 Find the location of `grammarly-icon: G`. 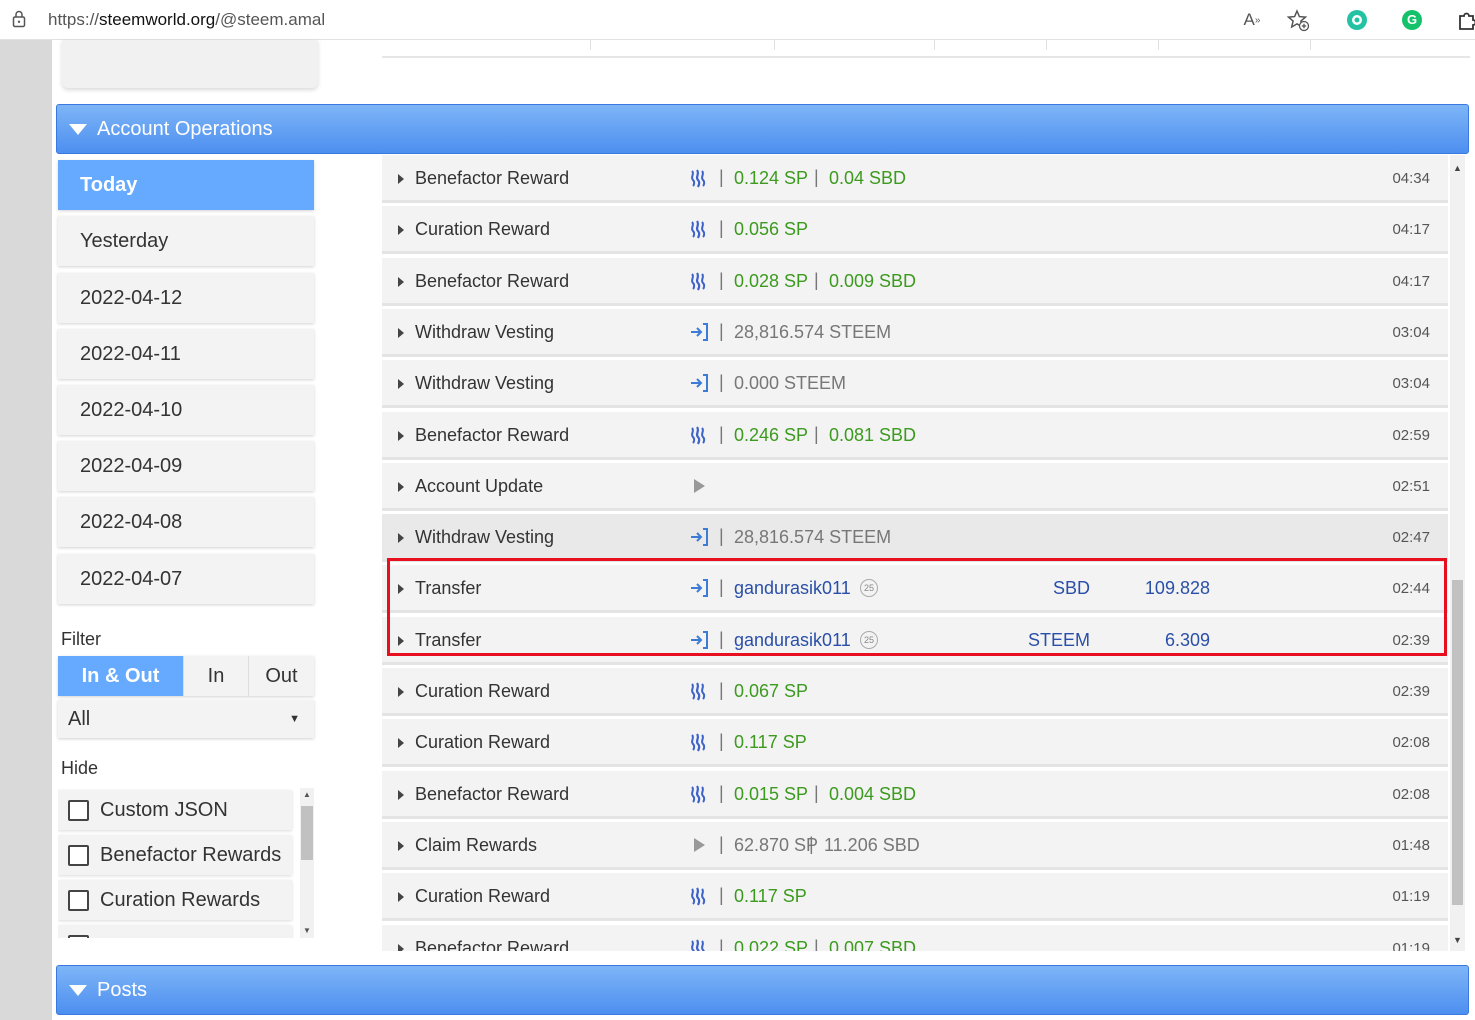

grammarly-icon: G is located at coordinates (1412, 20).